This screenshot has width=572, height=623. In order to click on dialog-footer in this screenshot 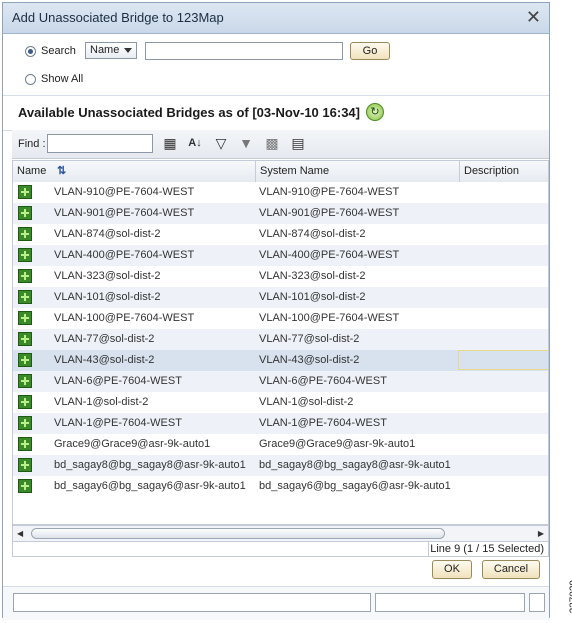, I will do `click(276, 603)`.